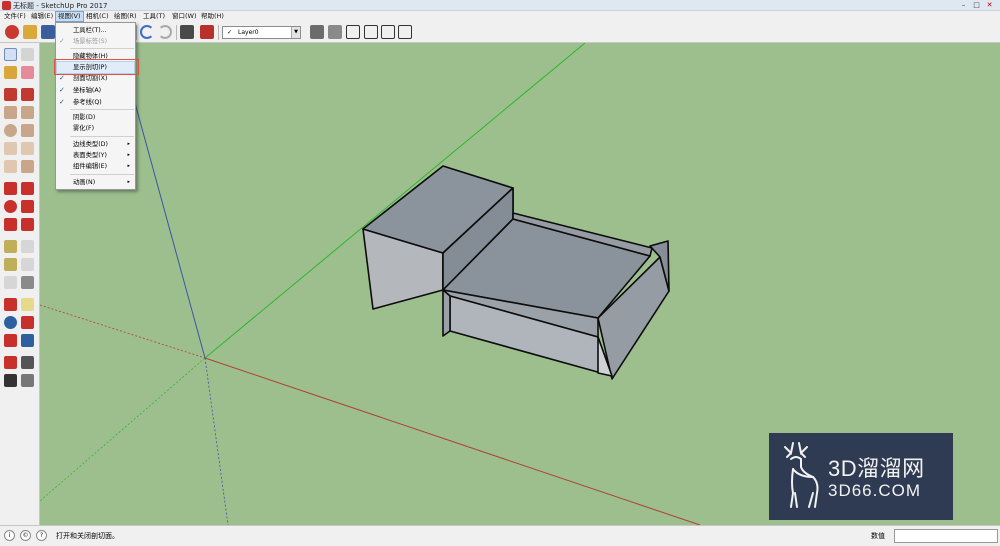  I want to click on zoom-window-icon, so click(27, 322).